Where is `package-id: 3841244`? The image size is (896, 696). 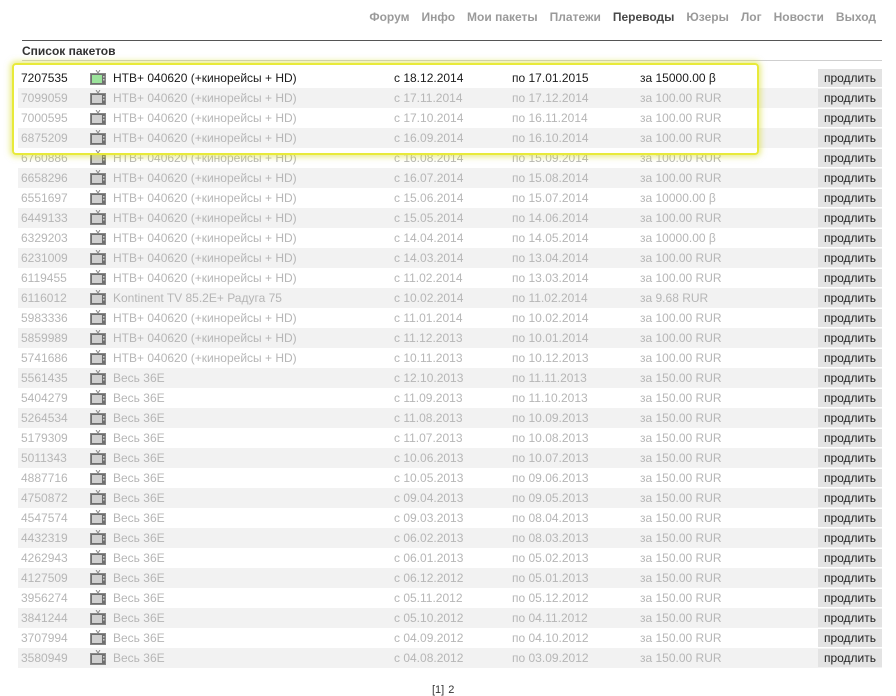 package-id: 3841244 is located at coordinates (44, 618).